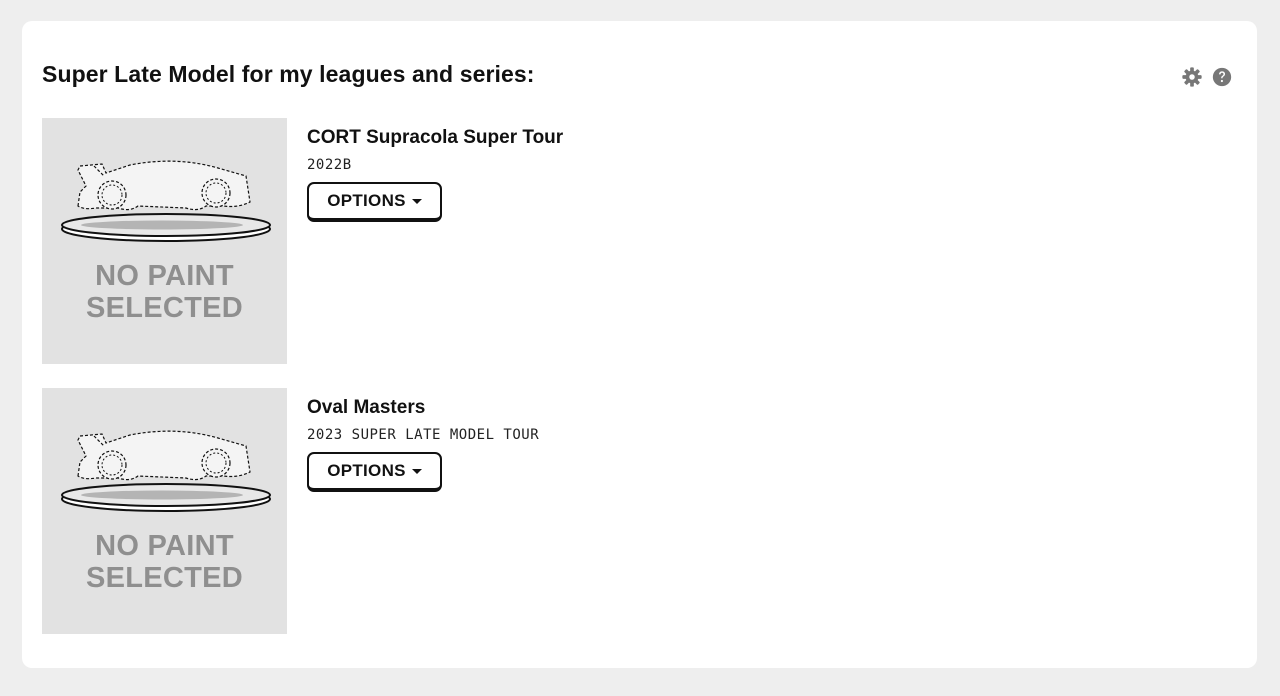 Image resolution: width=1280 pixels, height=696 pixels. I want to click on series-info: CORT Supracola Super Tour 2022B OPTIONS, so click(435, 174).